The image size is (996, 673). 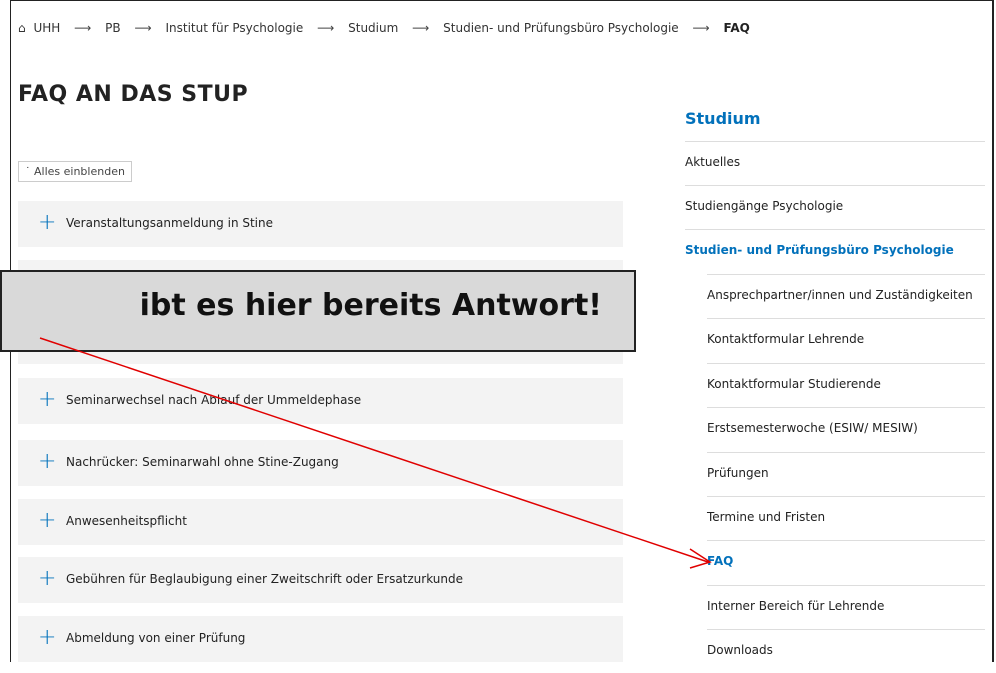 What do you see at coordinates (835, 163) in the screenshot?
I see `sidebar-item-aktuelles: Aktuelles` at bounding box center [835, 163].